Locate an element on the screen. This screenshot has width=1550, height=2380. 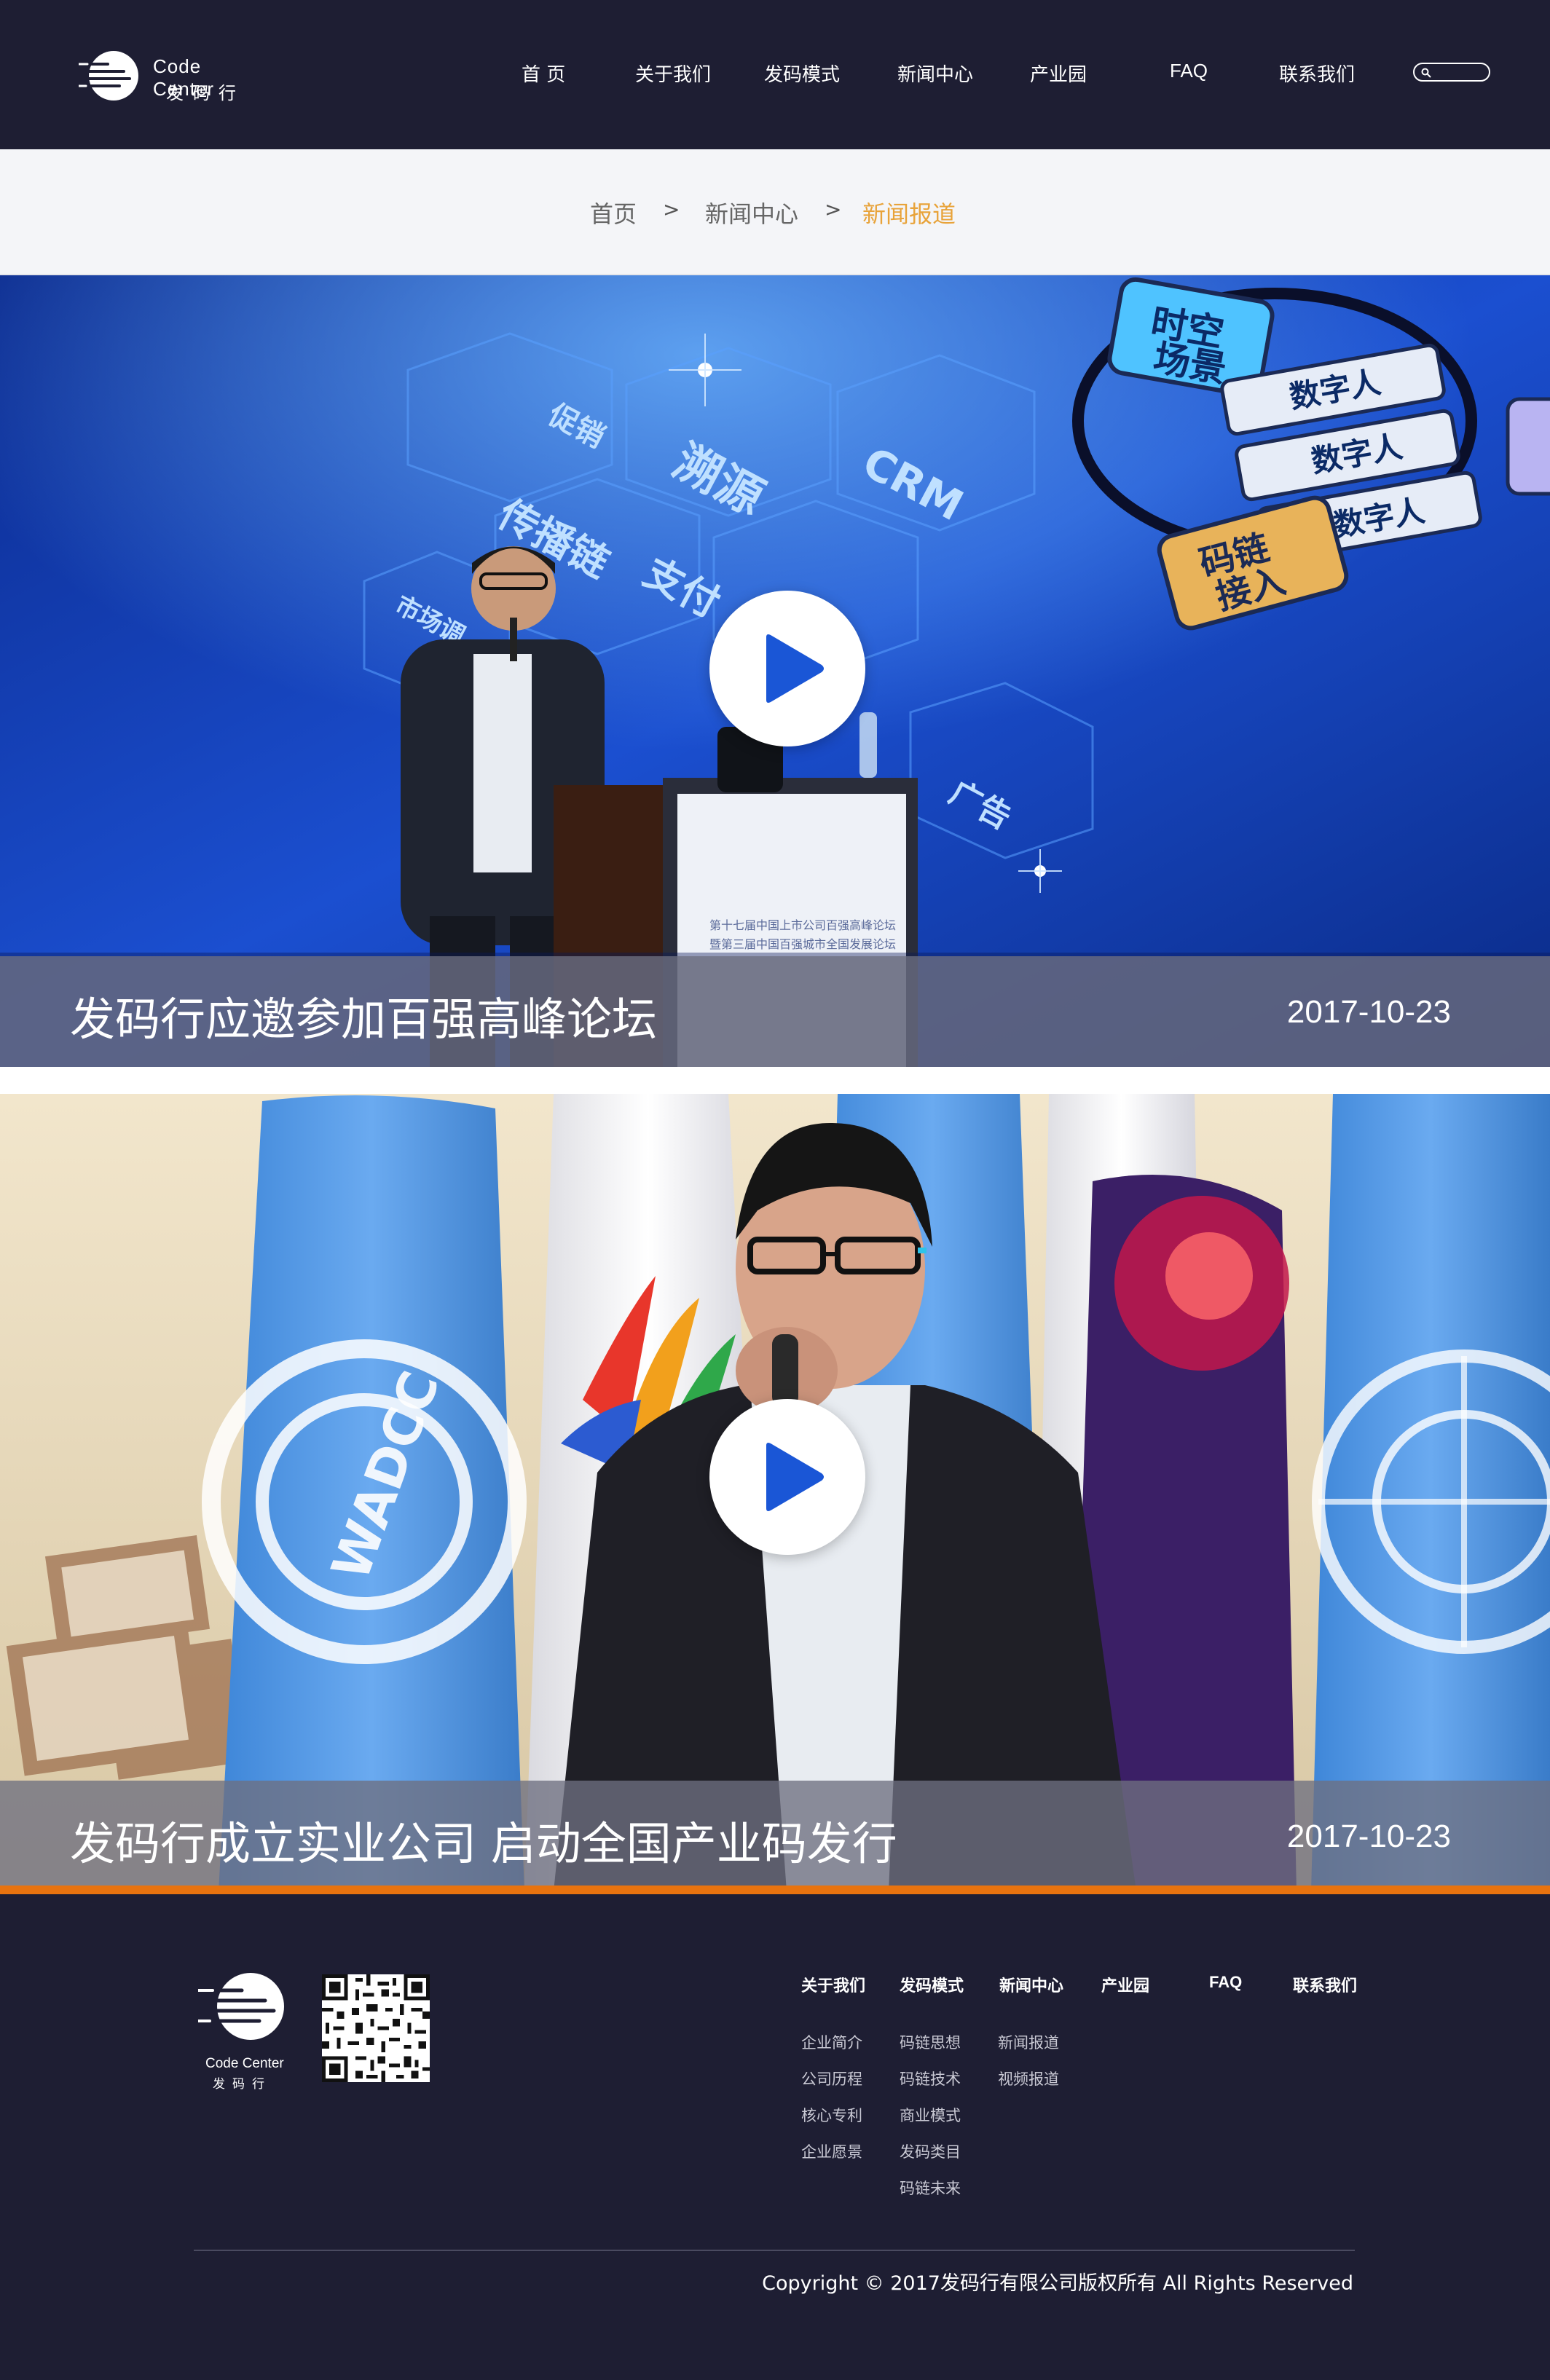
nav-item-about: 关于我们 is located at coordinates (673, 73).